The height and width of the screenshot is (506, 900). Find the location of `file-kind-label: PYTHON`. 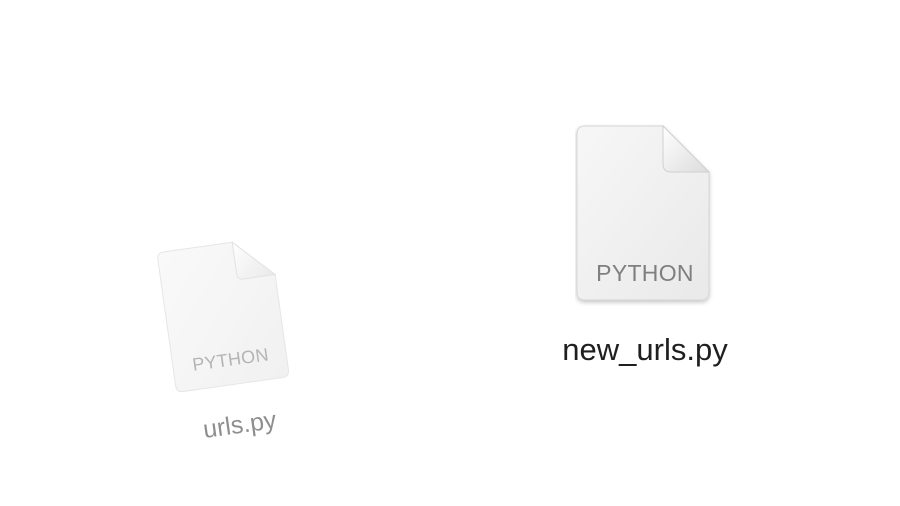

file-kind-label: PYTHON is located at coordinates (645, 273).